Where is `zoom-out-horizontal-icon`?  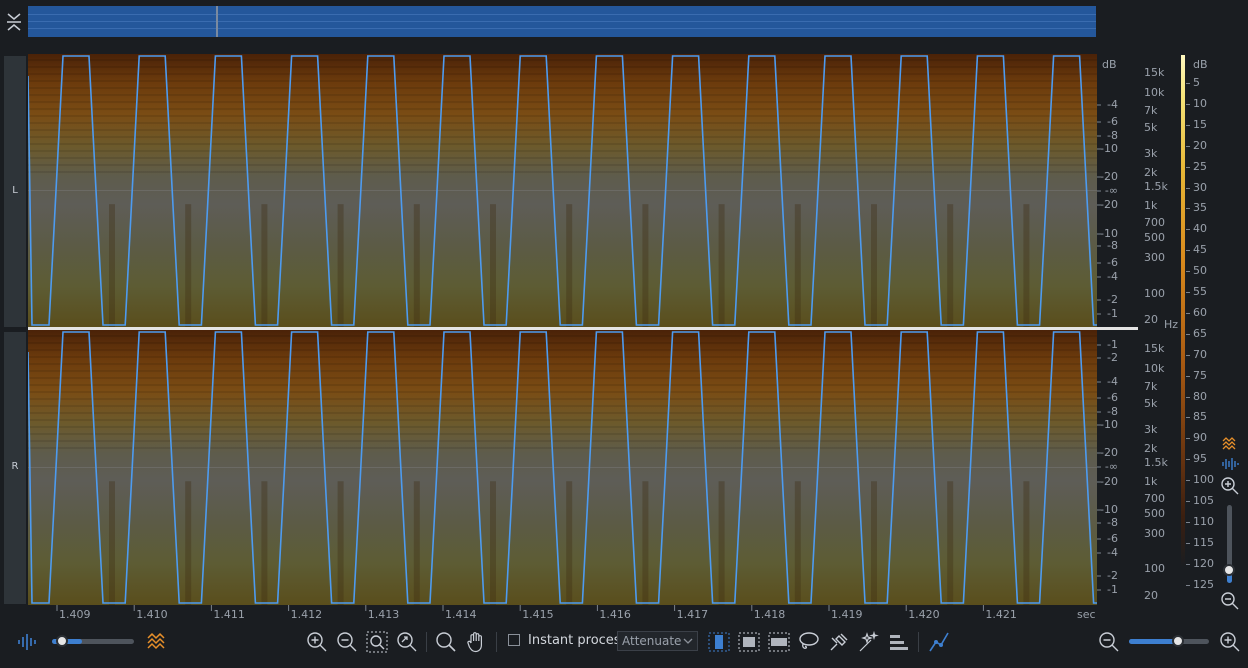
zoom-out-horizontal-icon is located at coordinates (1110, 642).